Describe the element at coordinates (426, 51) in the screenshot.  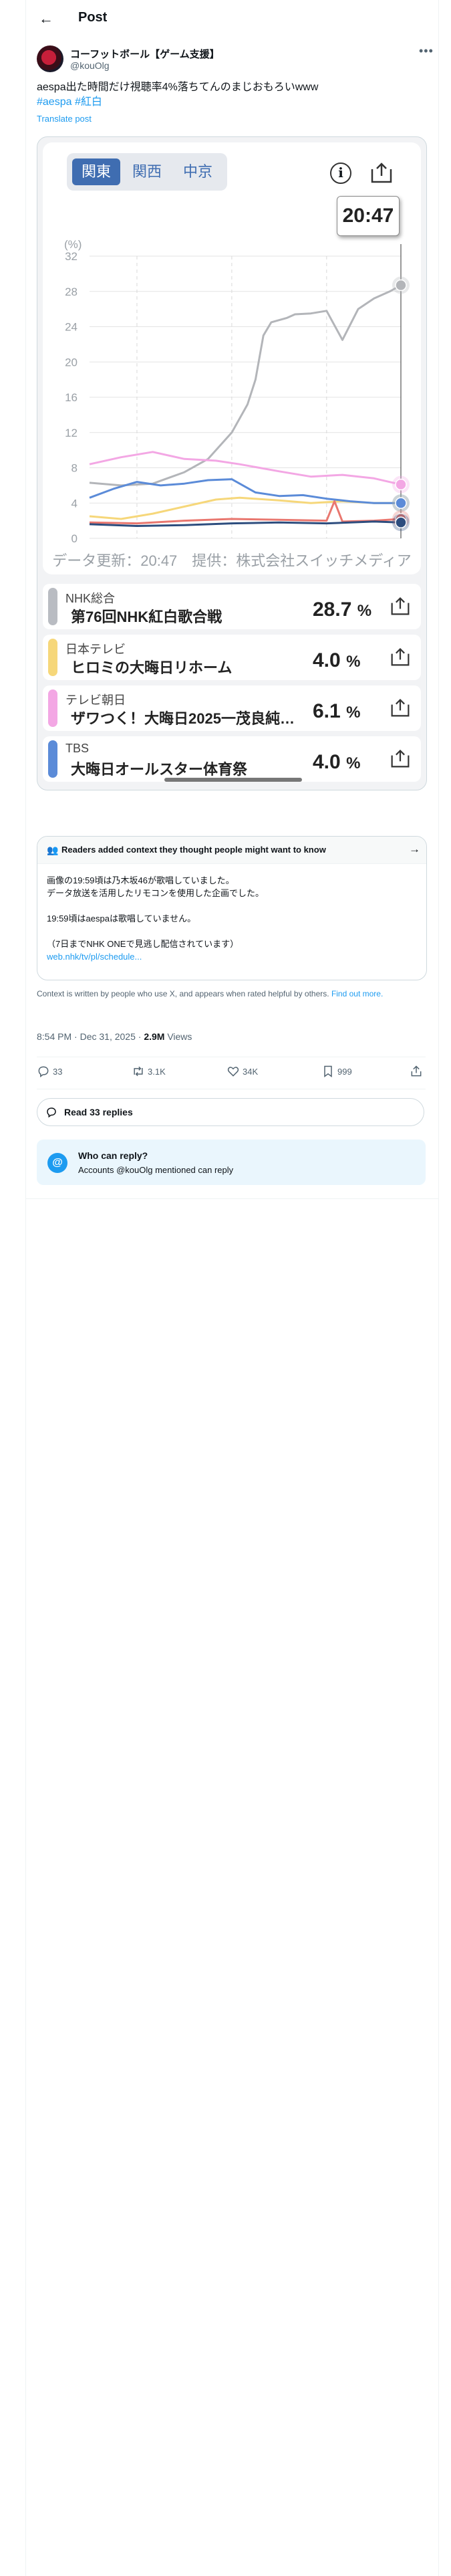
I see `more-horizontal-icon: •••` at that location.